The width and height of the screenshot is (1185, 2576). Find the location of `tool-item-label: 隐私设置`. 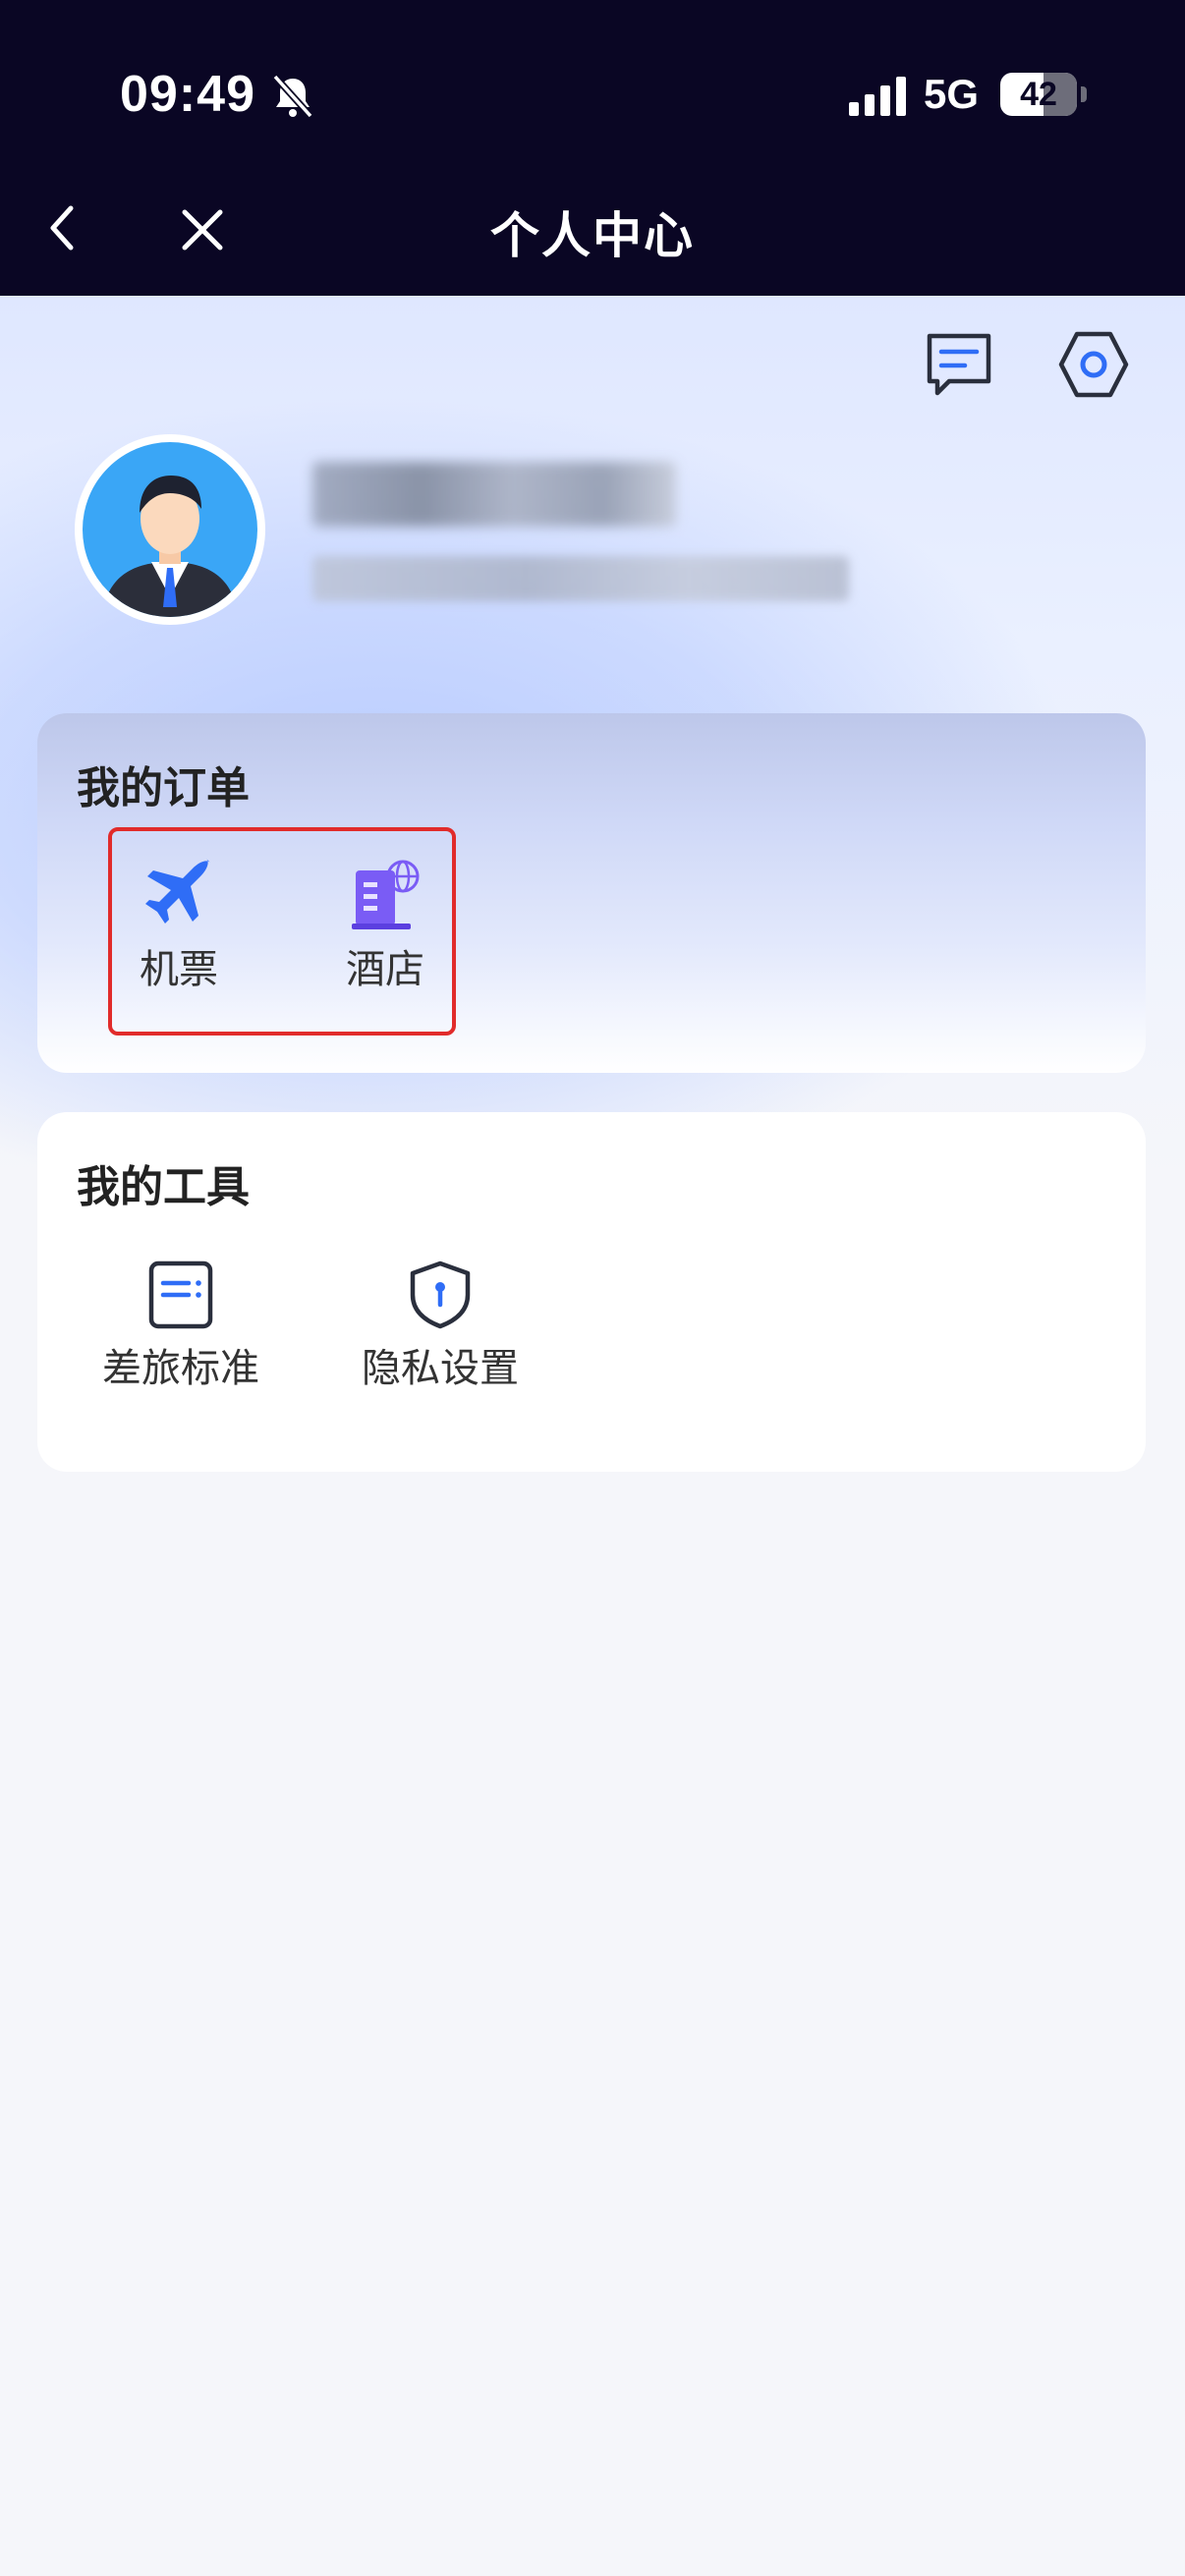

tool-item-label: 隐私设置 is located at coordinates (441, 1368).